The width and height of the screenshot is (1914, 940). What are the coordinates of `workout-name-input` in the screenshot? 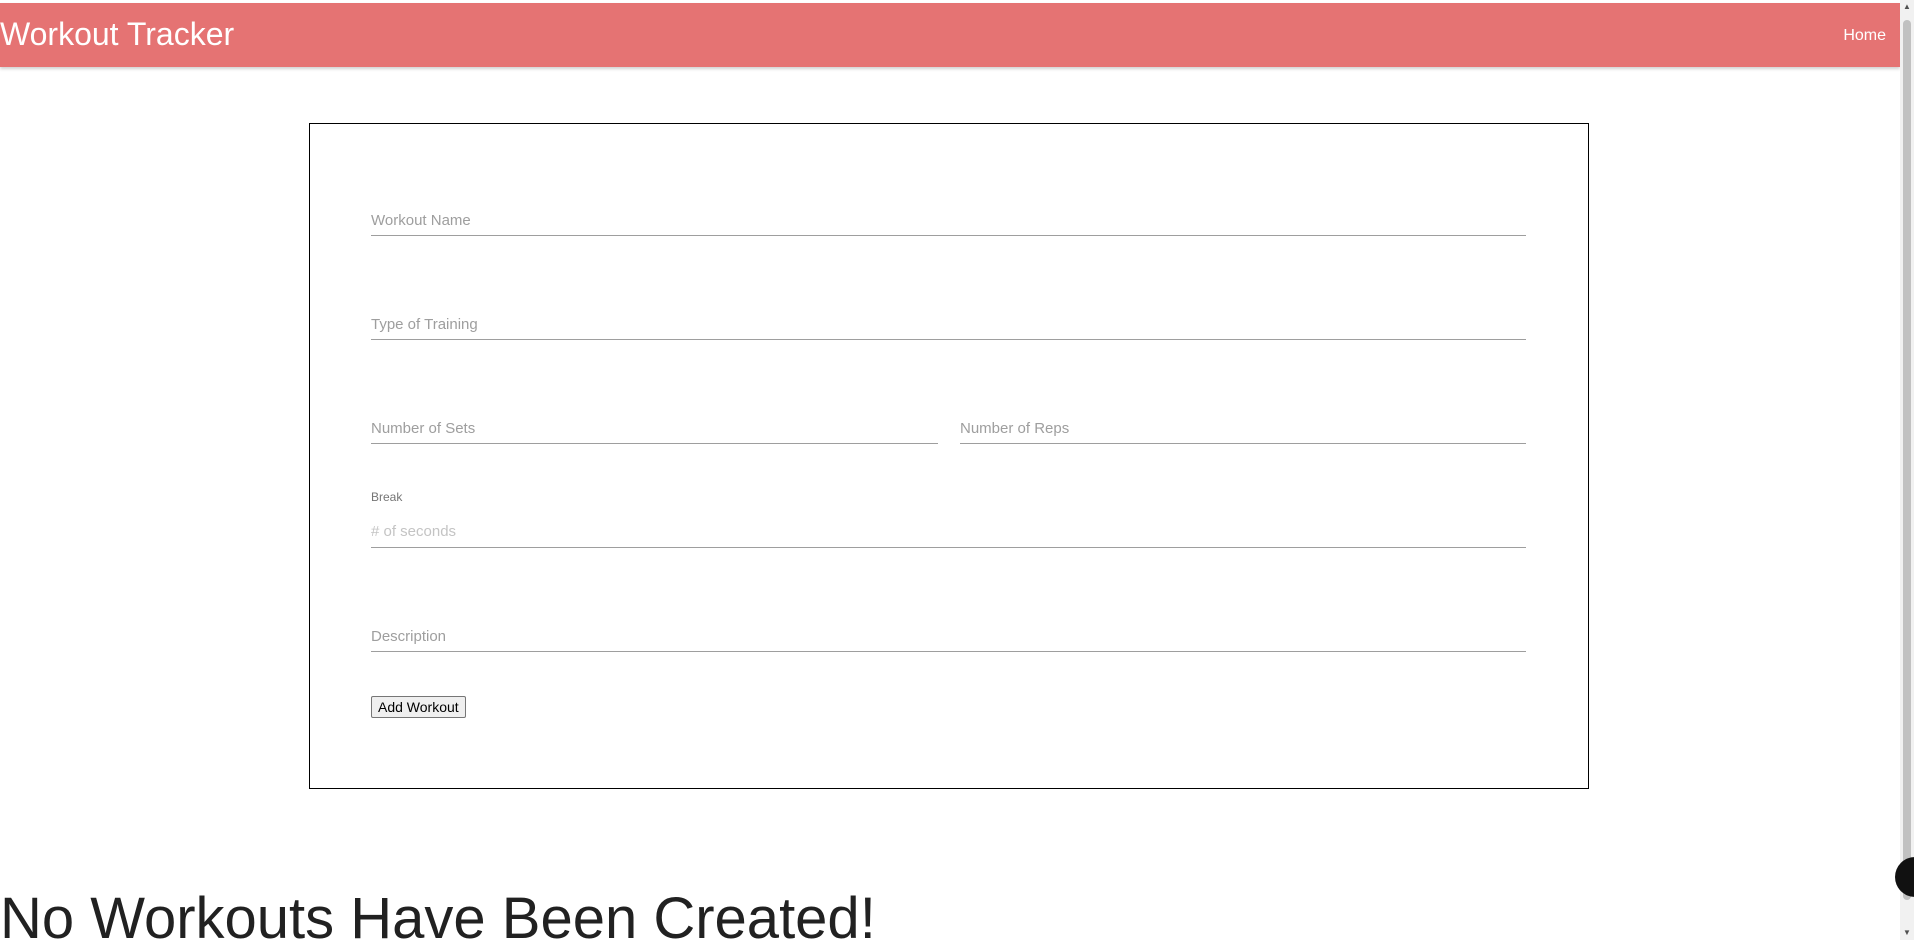 It's located at (948, 219).